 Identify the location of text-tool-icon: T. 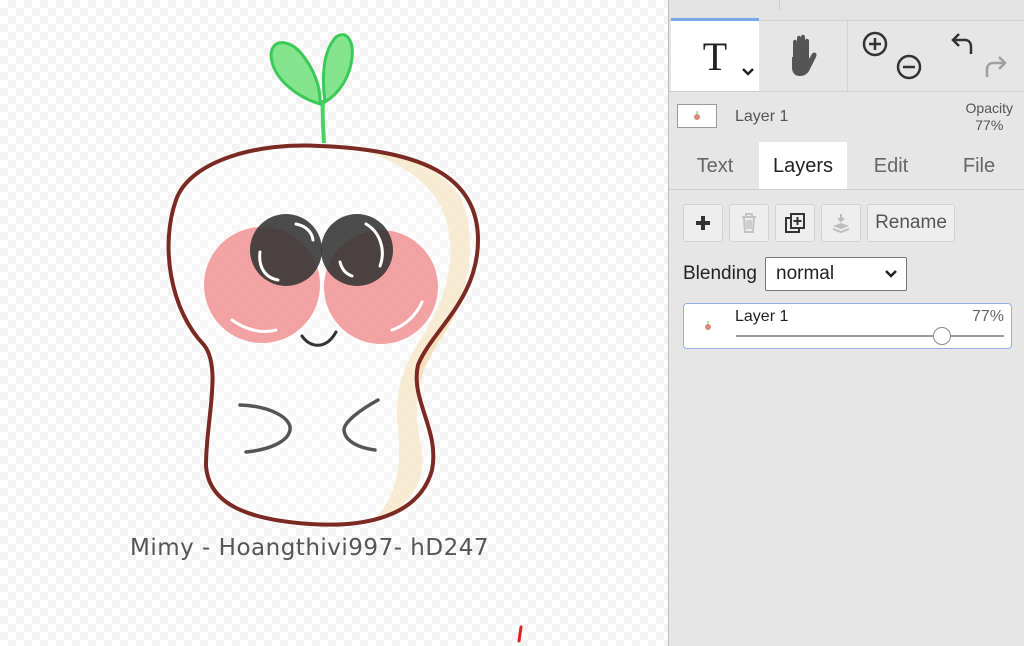
(715, 56).